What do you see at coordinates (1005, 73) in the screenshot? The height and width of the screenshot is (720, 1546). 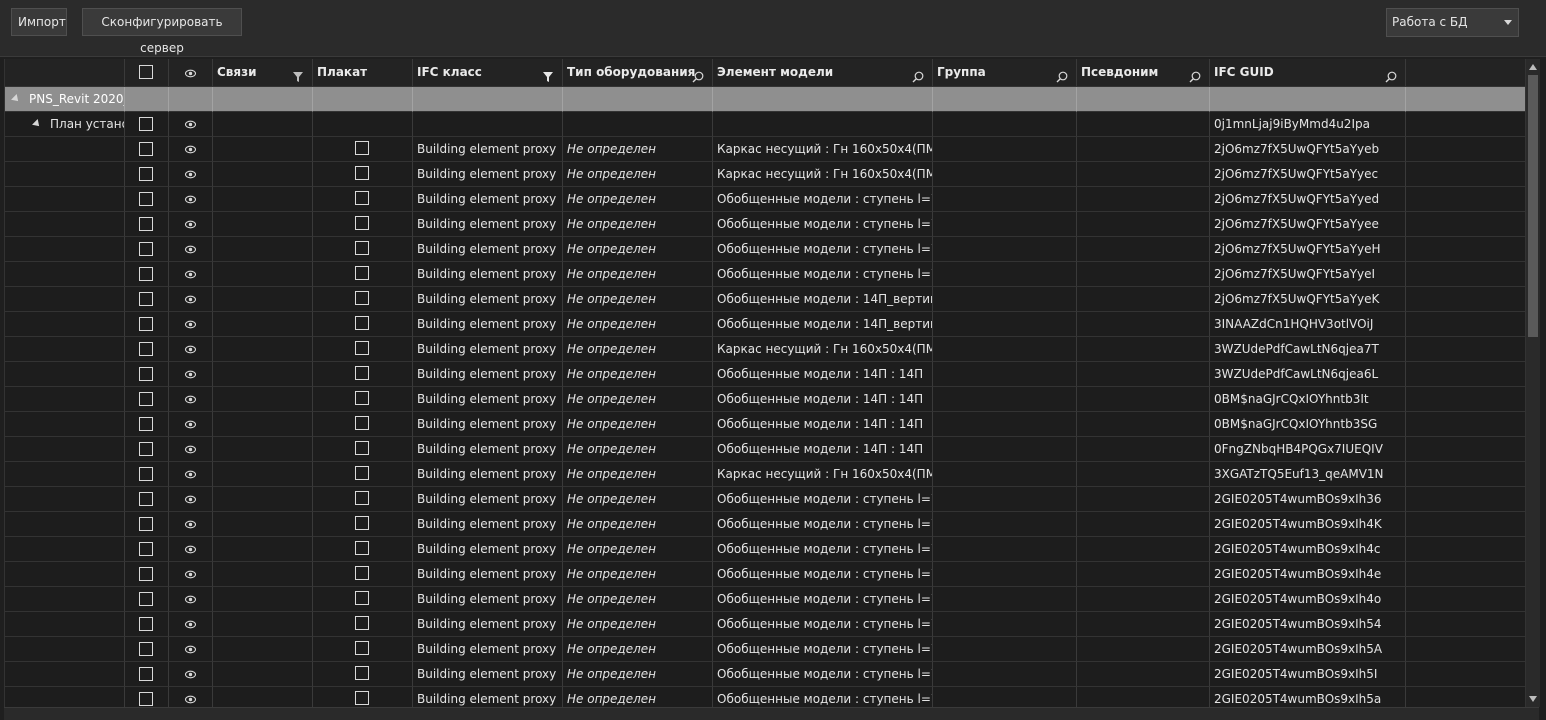 I see `header-group: Группа` at bounding box center [1005, 73].